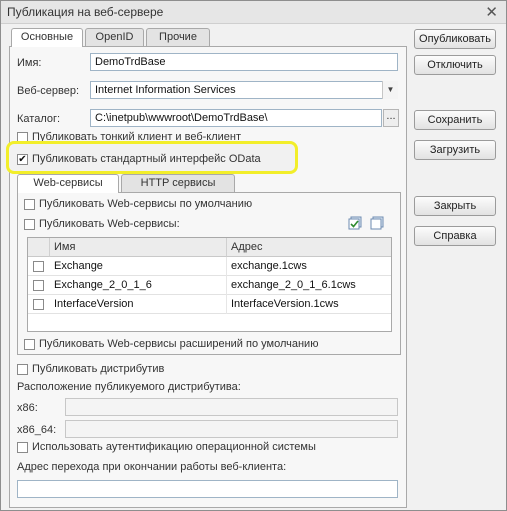 This screenshot has height=511, width=507. What do you see at coordinates (207, 489) in the screenshot?
I see `exit-url-input` at bounding box center [207, 489].